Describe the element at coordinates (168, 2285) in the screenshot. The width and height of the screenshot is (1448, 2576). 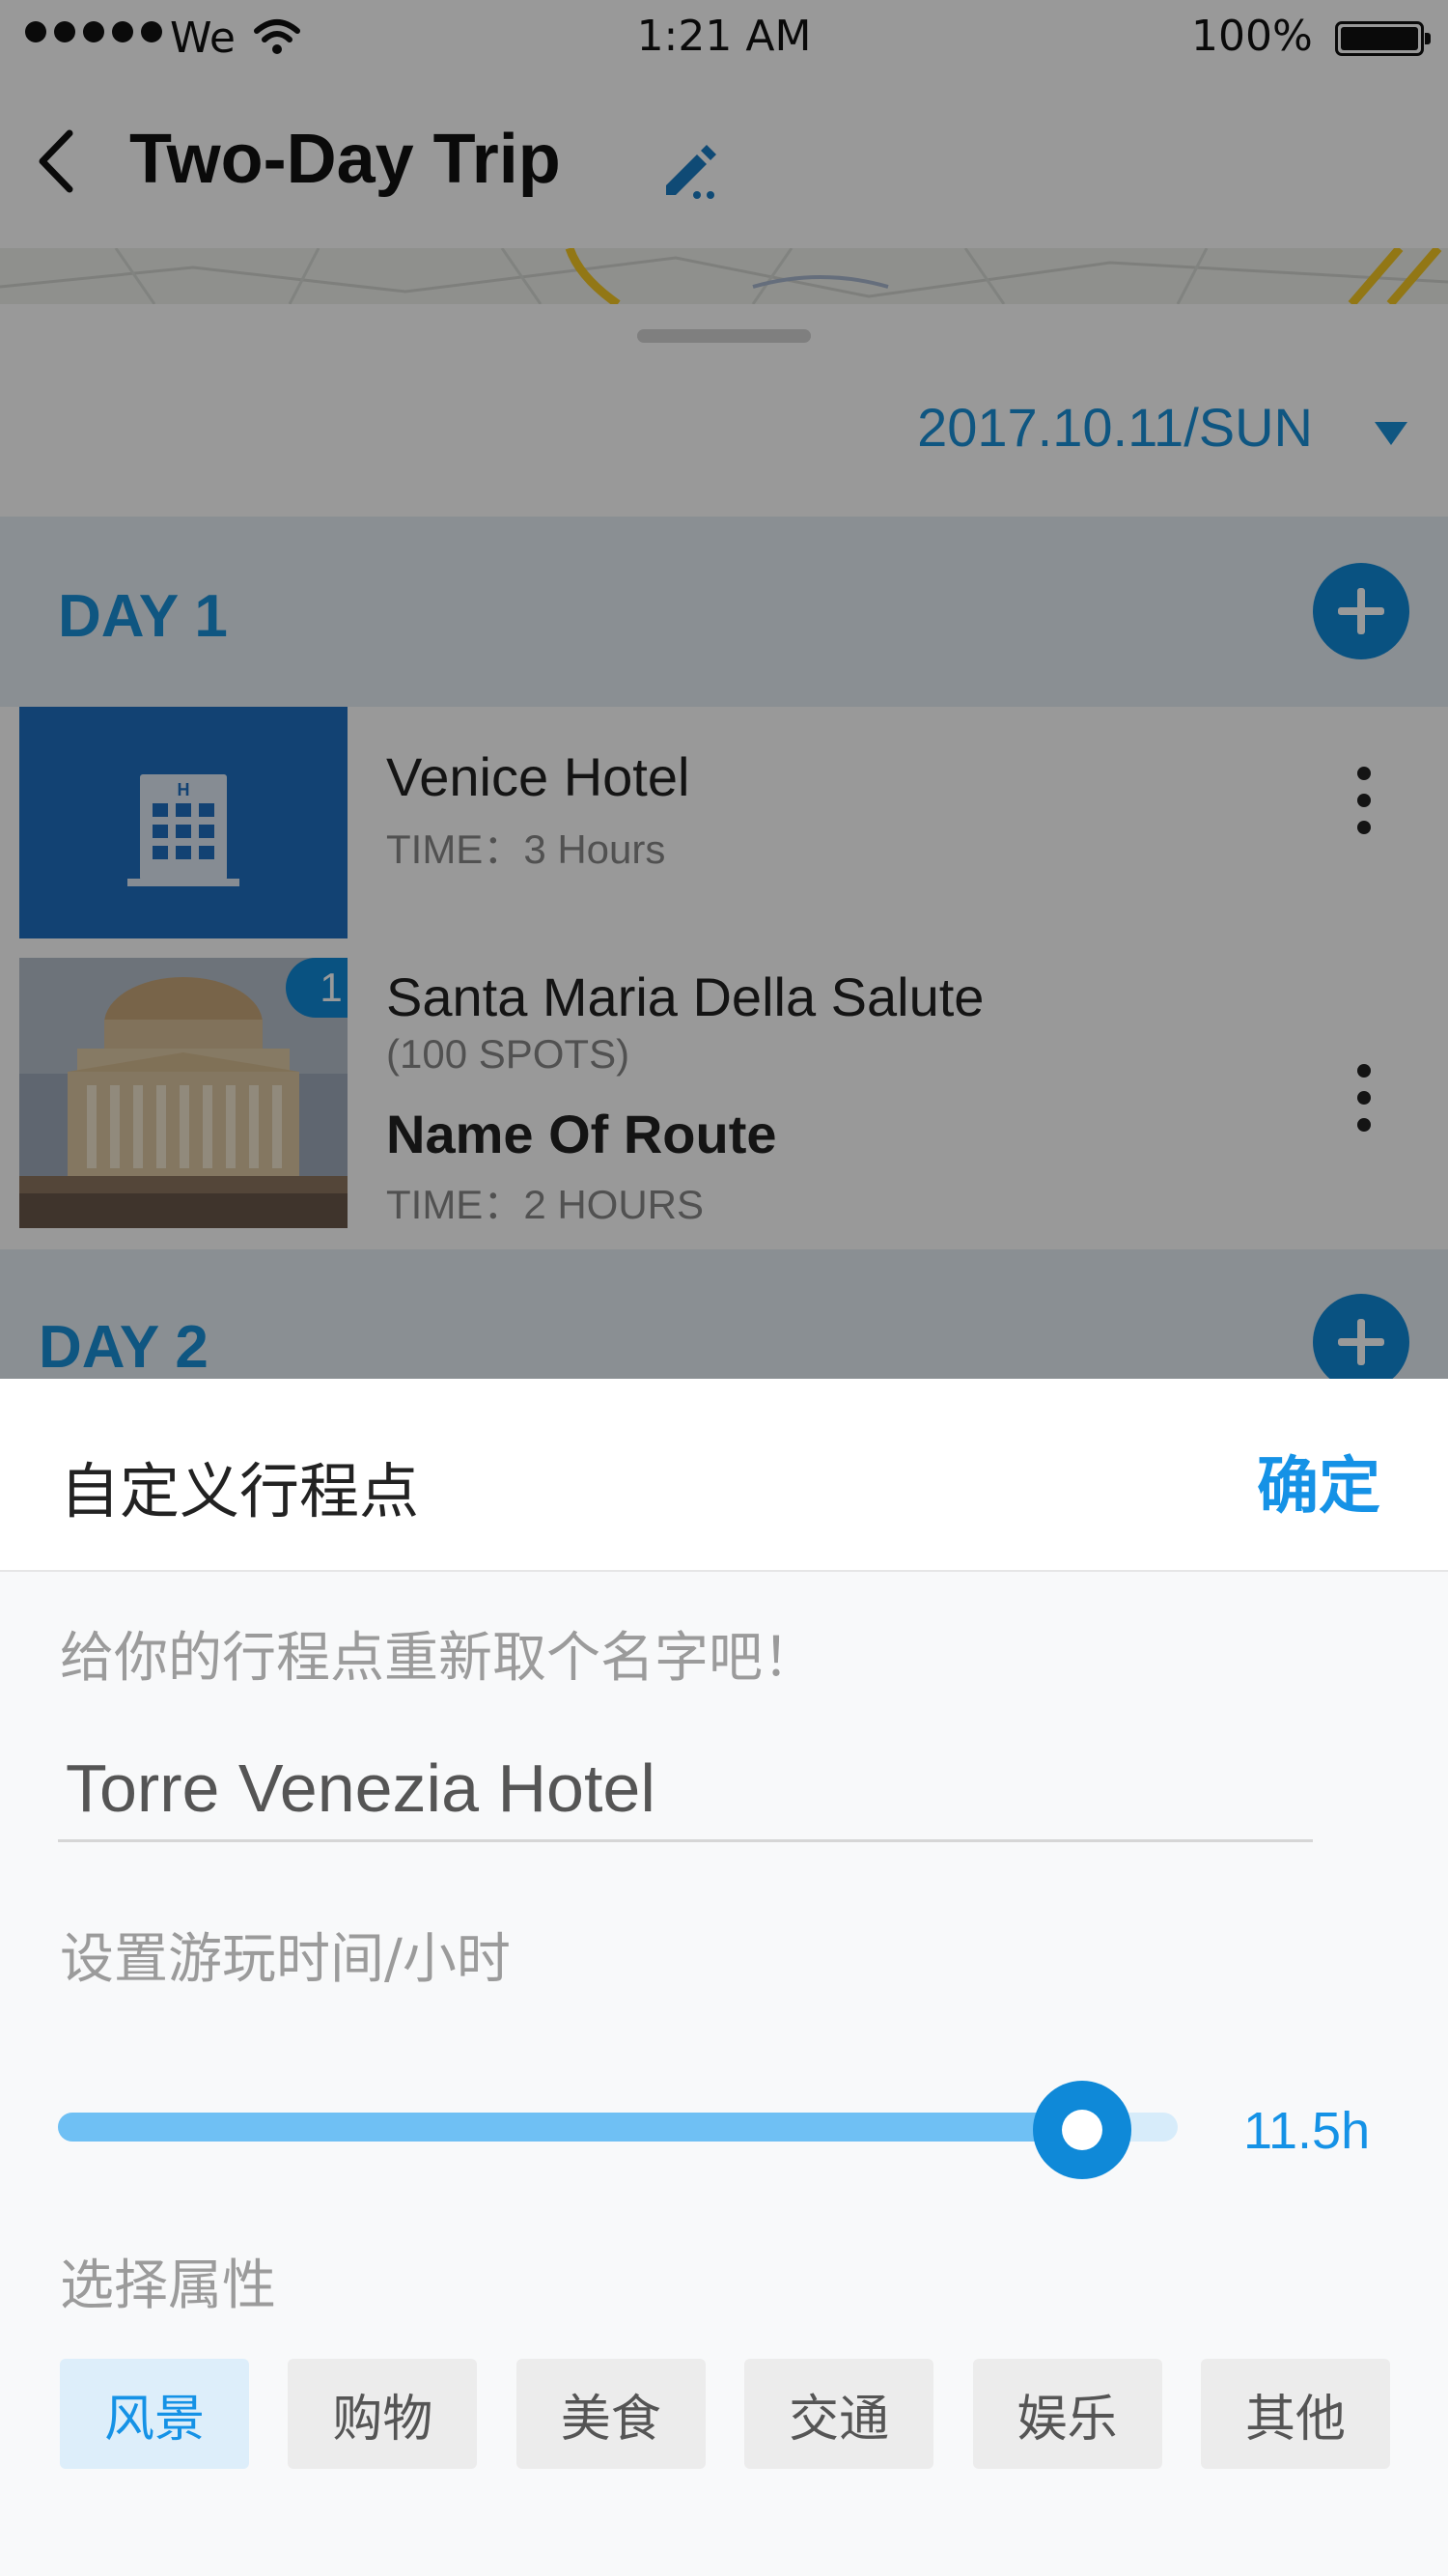
I see `attribute-label: 选择属性` at that location.